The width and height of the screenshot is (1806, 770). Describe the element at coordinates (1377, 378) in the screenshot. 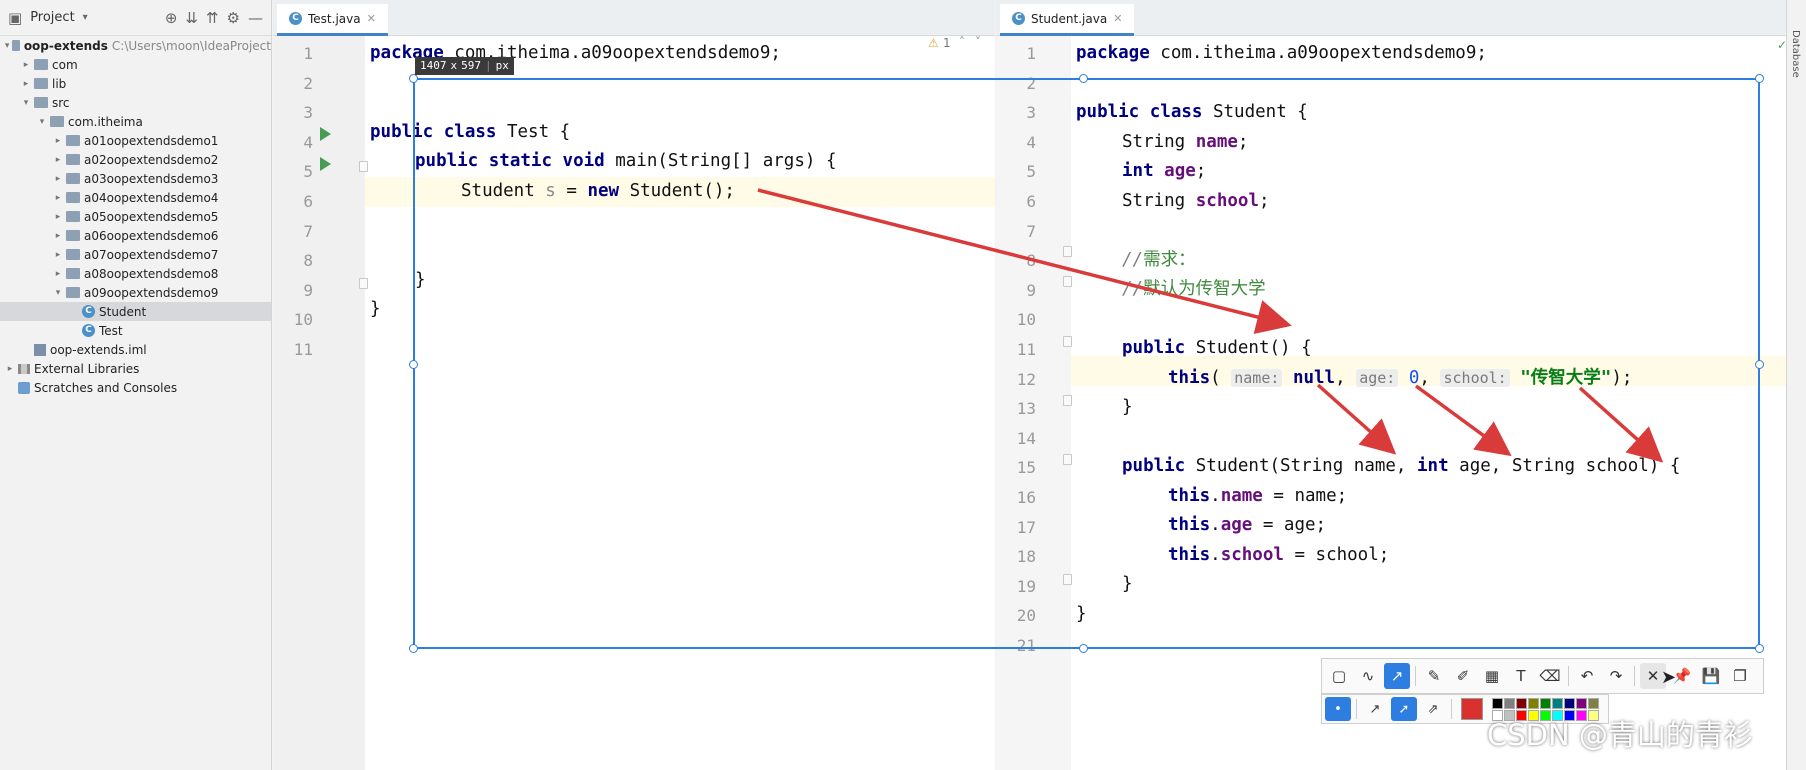

I see `param-hint-age: age:` at that location.